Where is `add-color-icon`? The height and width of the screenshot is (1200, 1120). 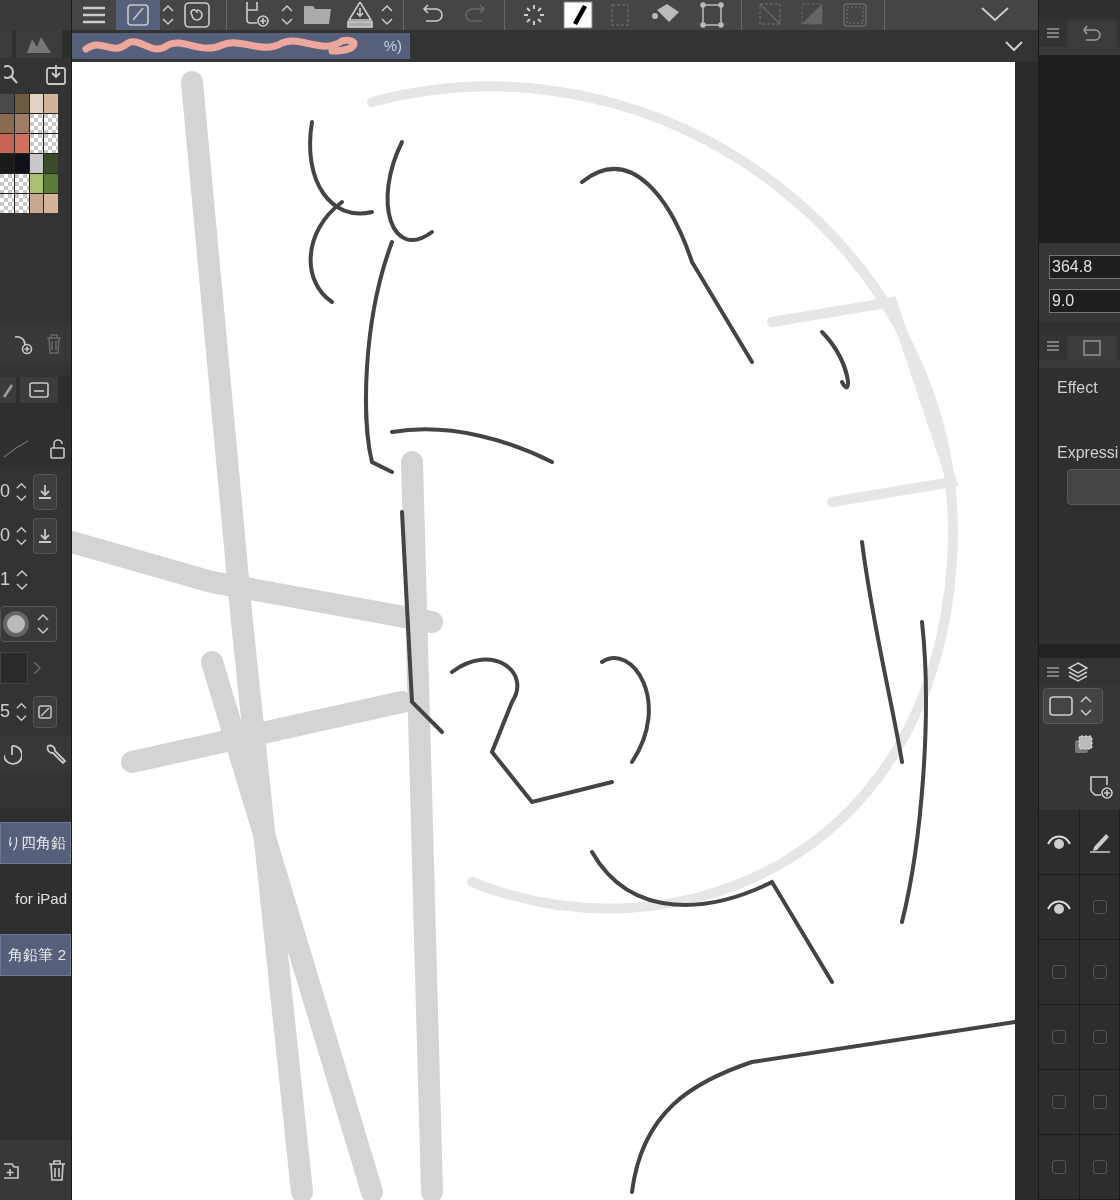 add-color-icon is located at coordinates (24, 344).